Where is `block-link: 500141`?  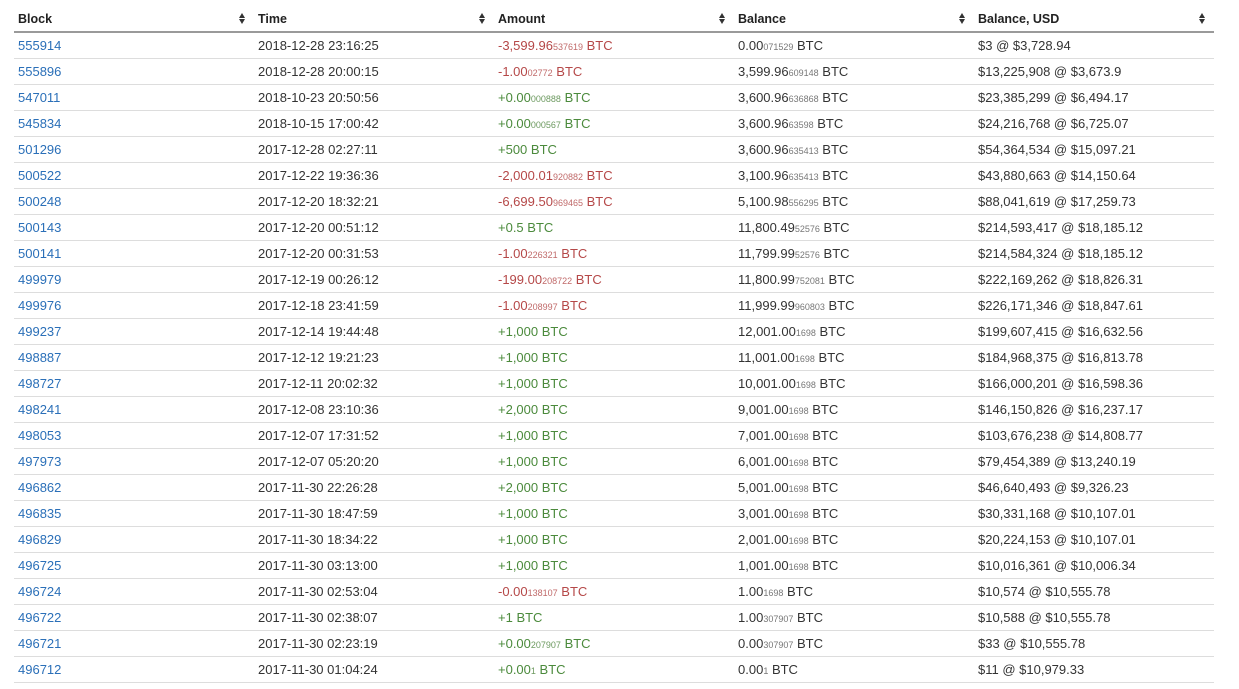
block-link: 500141 is located at coordinates (39, 253).